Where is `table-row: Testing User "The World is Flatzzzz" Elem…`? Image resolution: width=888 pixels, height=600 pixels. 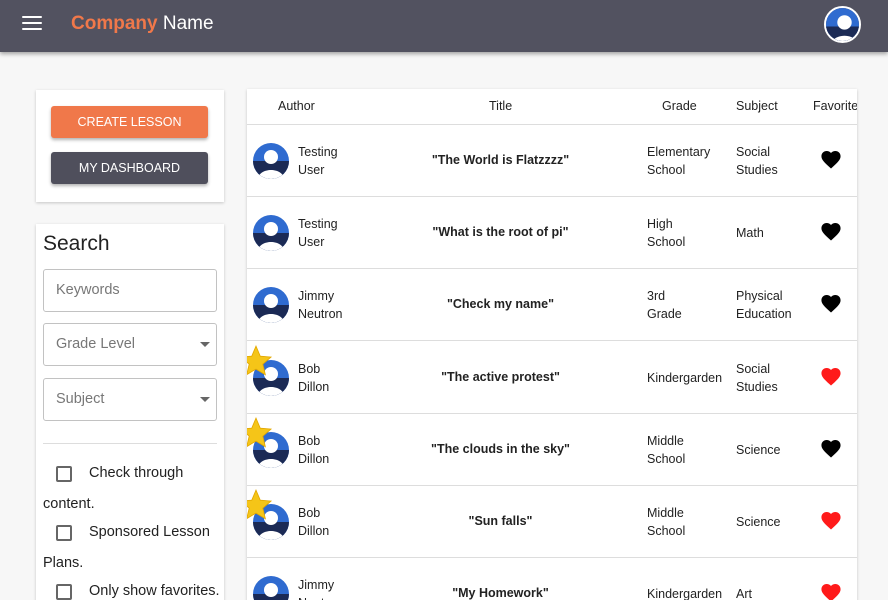 table-row: Testing User "The World is Flatzzzz" Elem… is located at coordinates (552, 161).